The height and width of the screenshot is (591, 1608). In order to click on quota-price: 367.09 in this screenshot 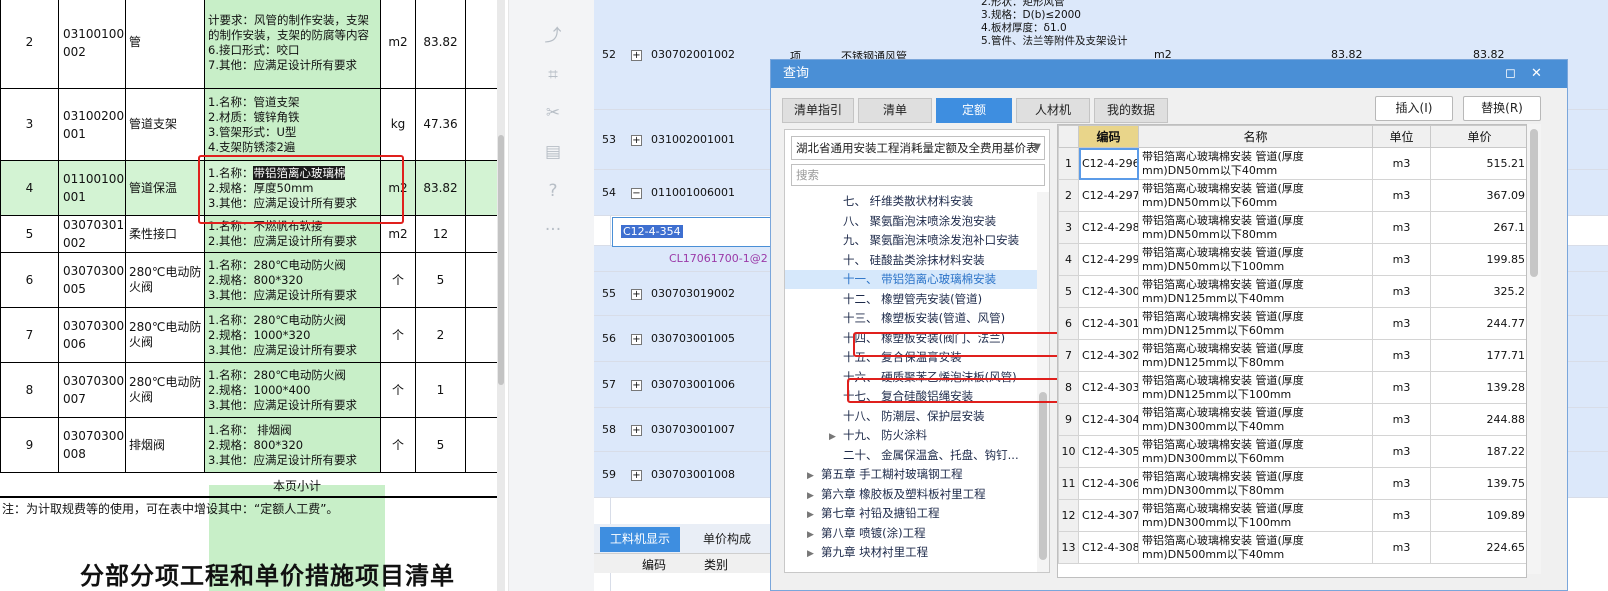, I will do `click(1478, 195)`.